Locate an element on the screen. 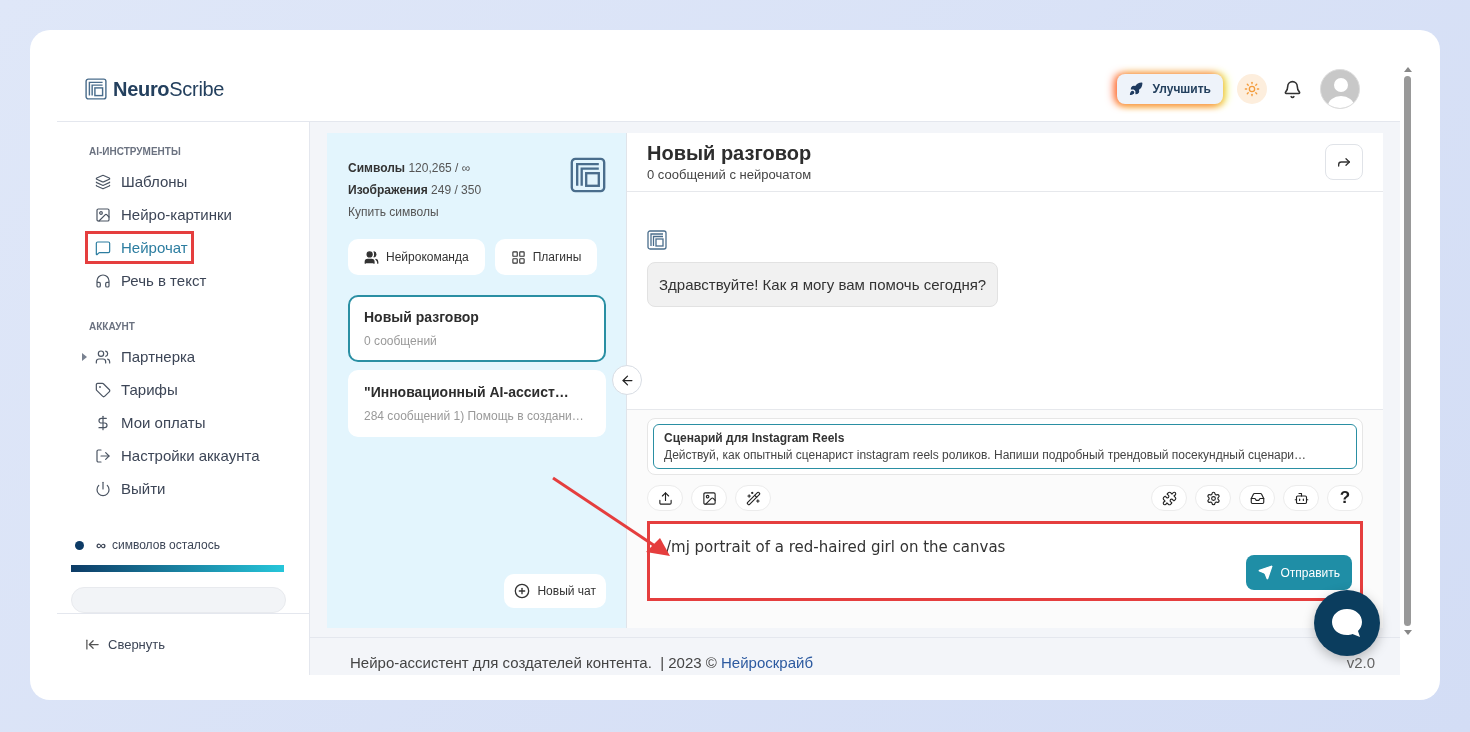  nav-item: Нейрочат is located at coordinates (139, 247).